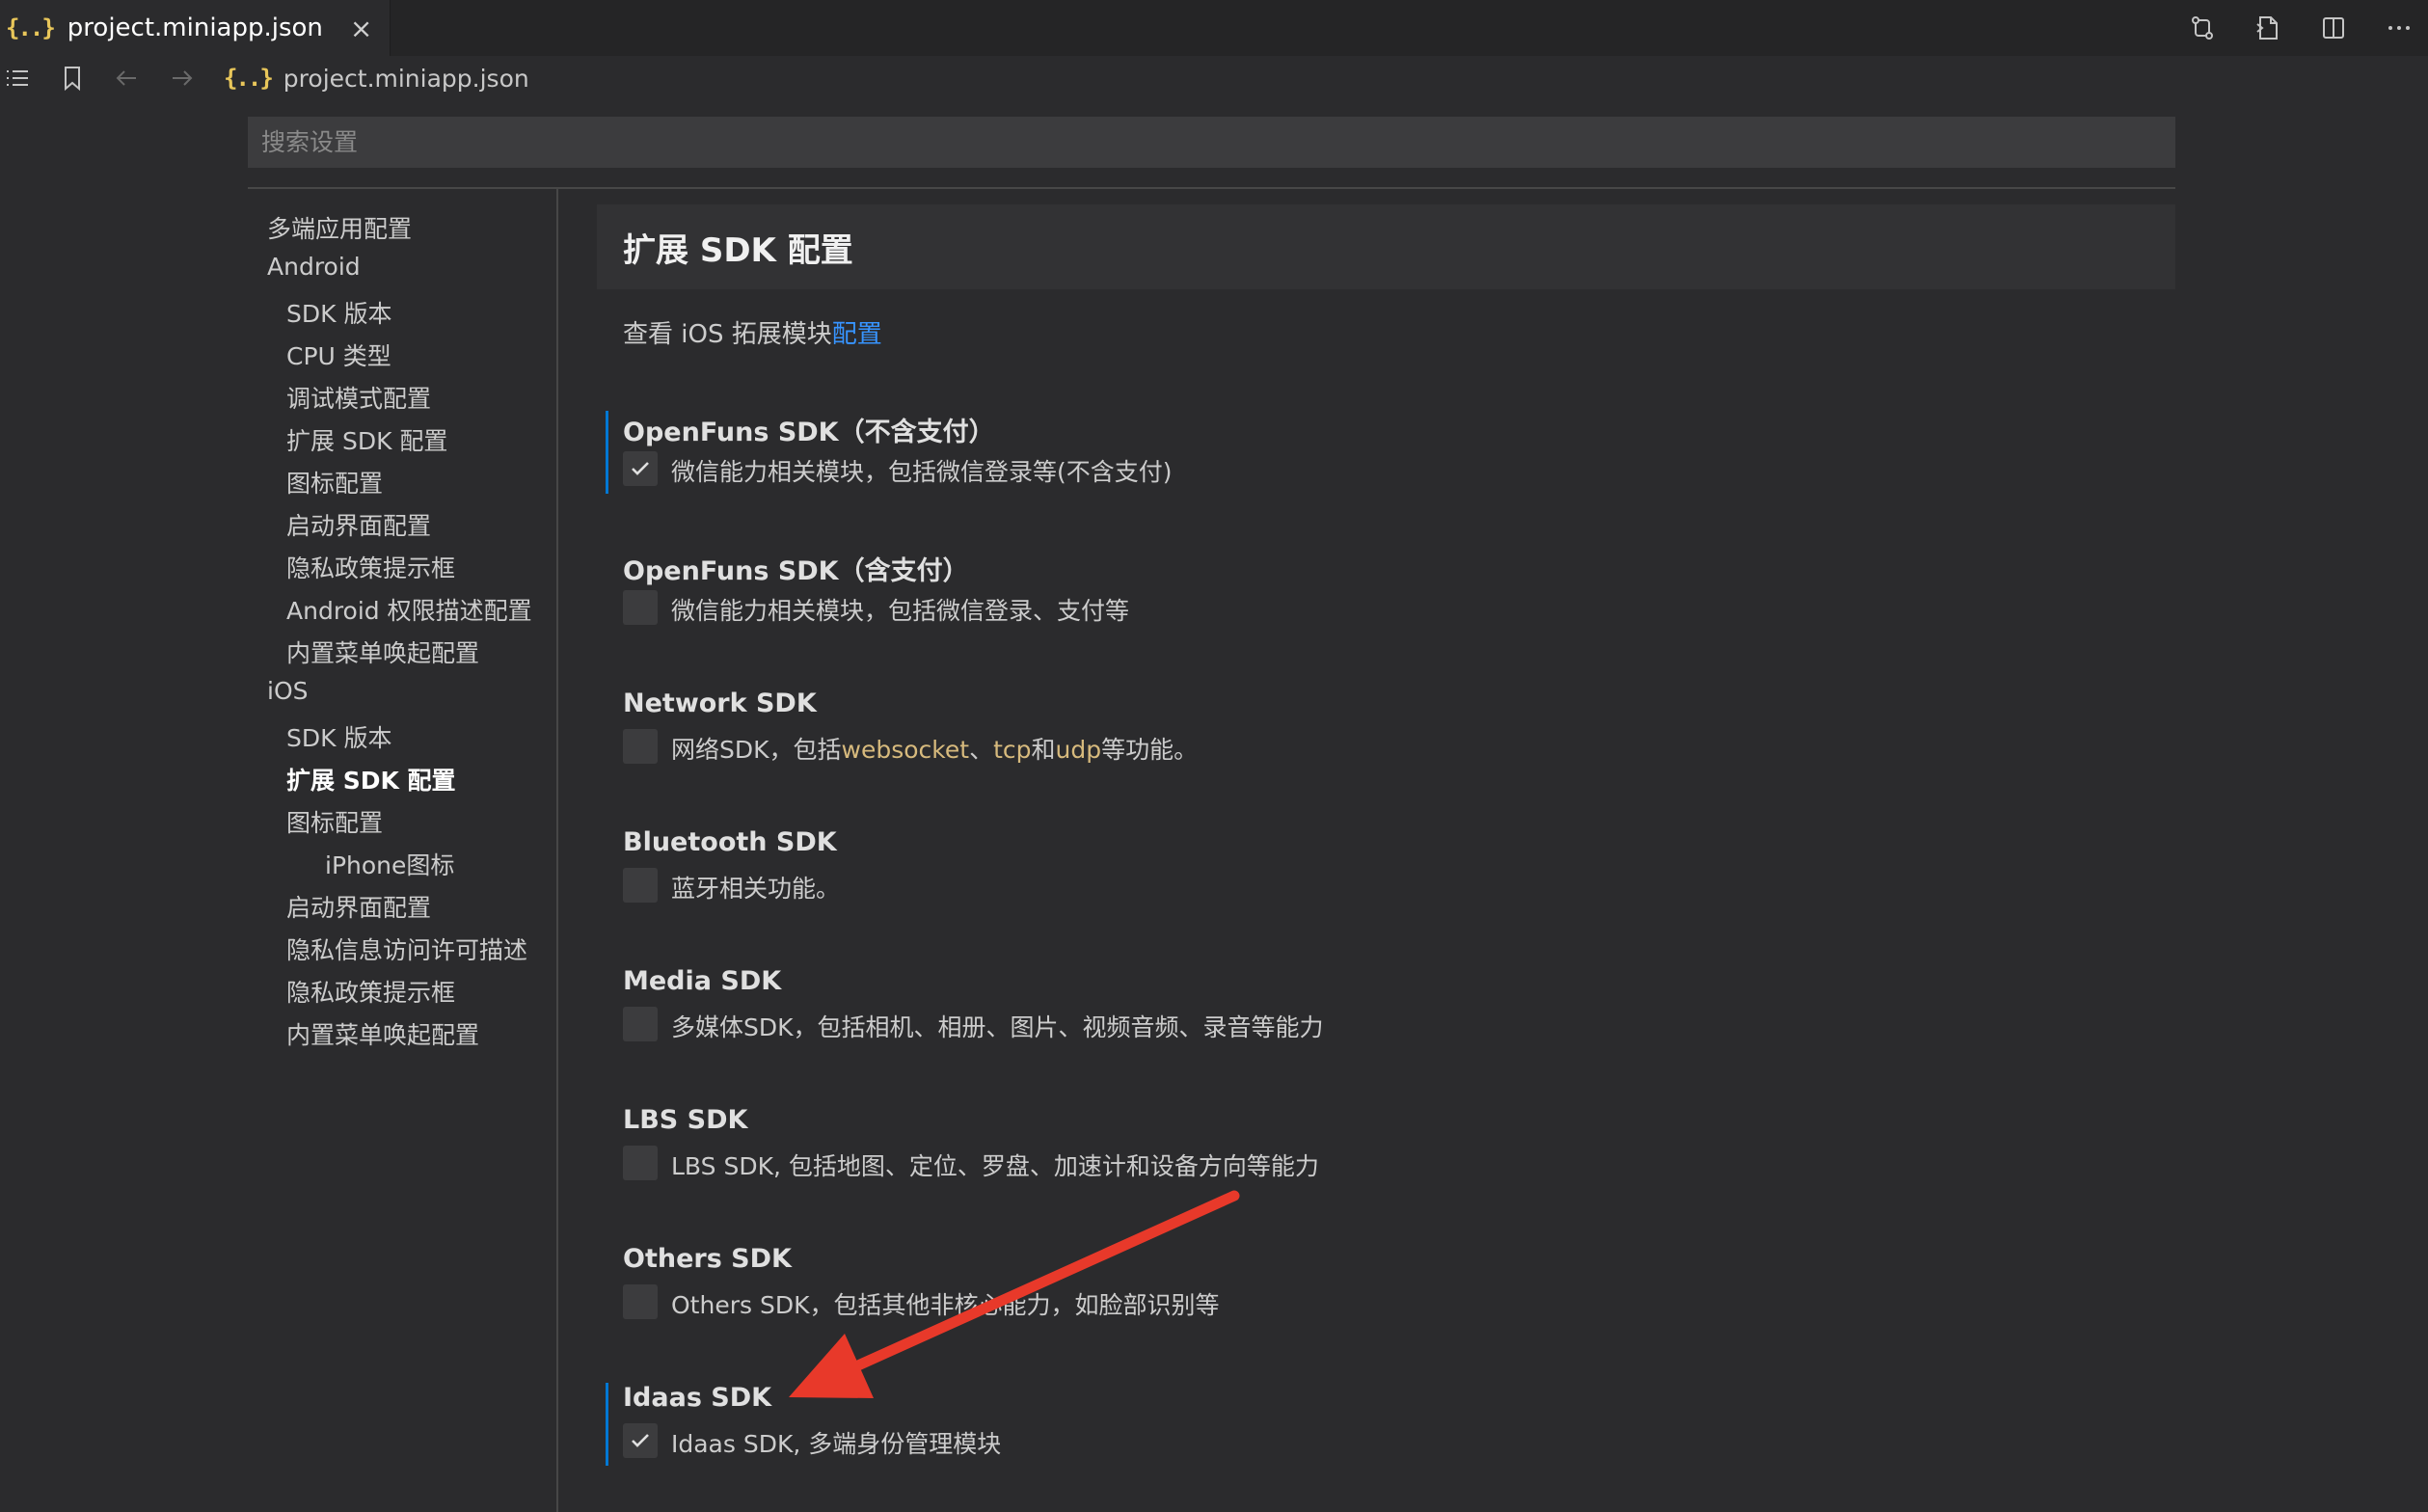 The width and height of the screenshot is (2428, 1512). I want to click on setting-description: Others SDK，包括其他非核心能力，如脸部识别等, so click(945, 1305).